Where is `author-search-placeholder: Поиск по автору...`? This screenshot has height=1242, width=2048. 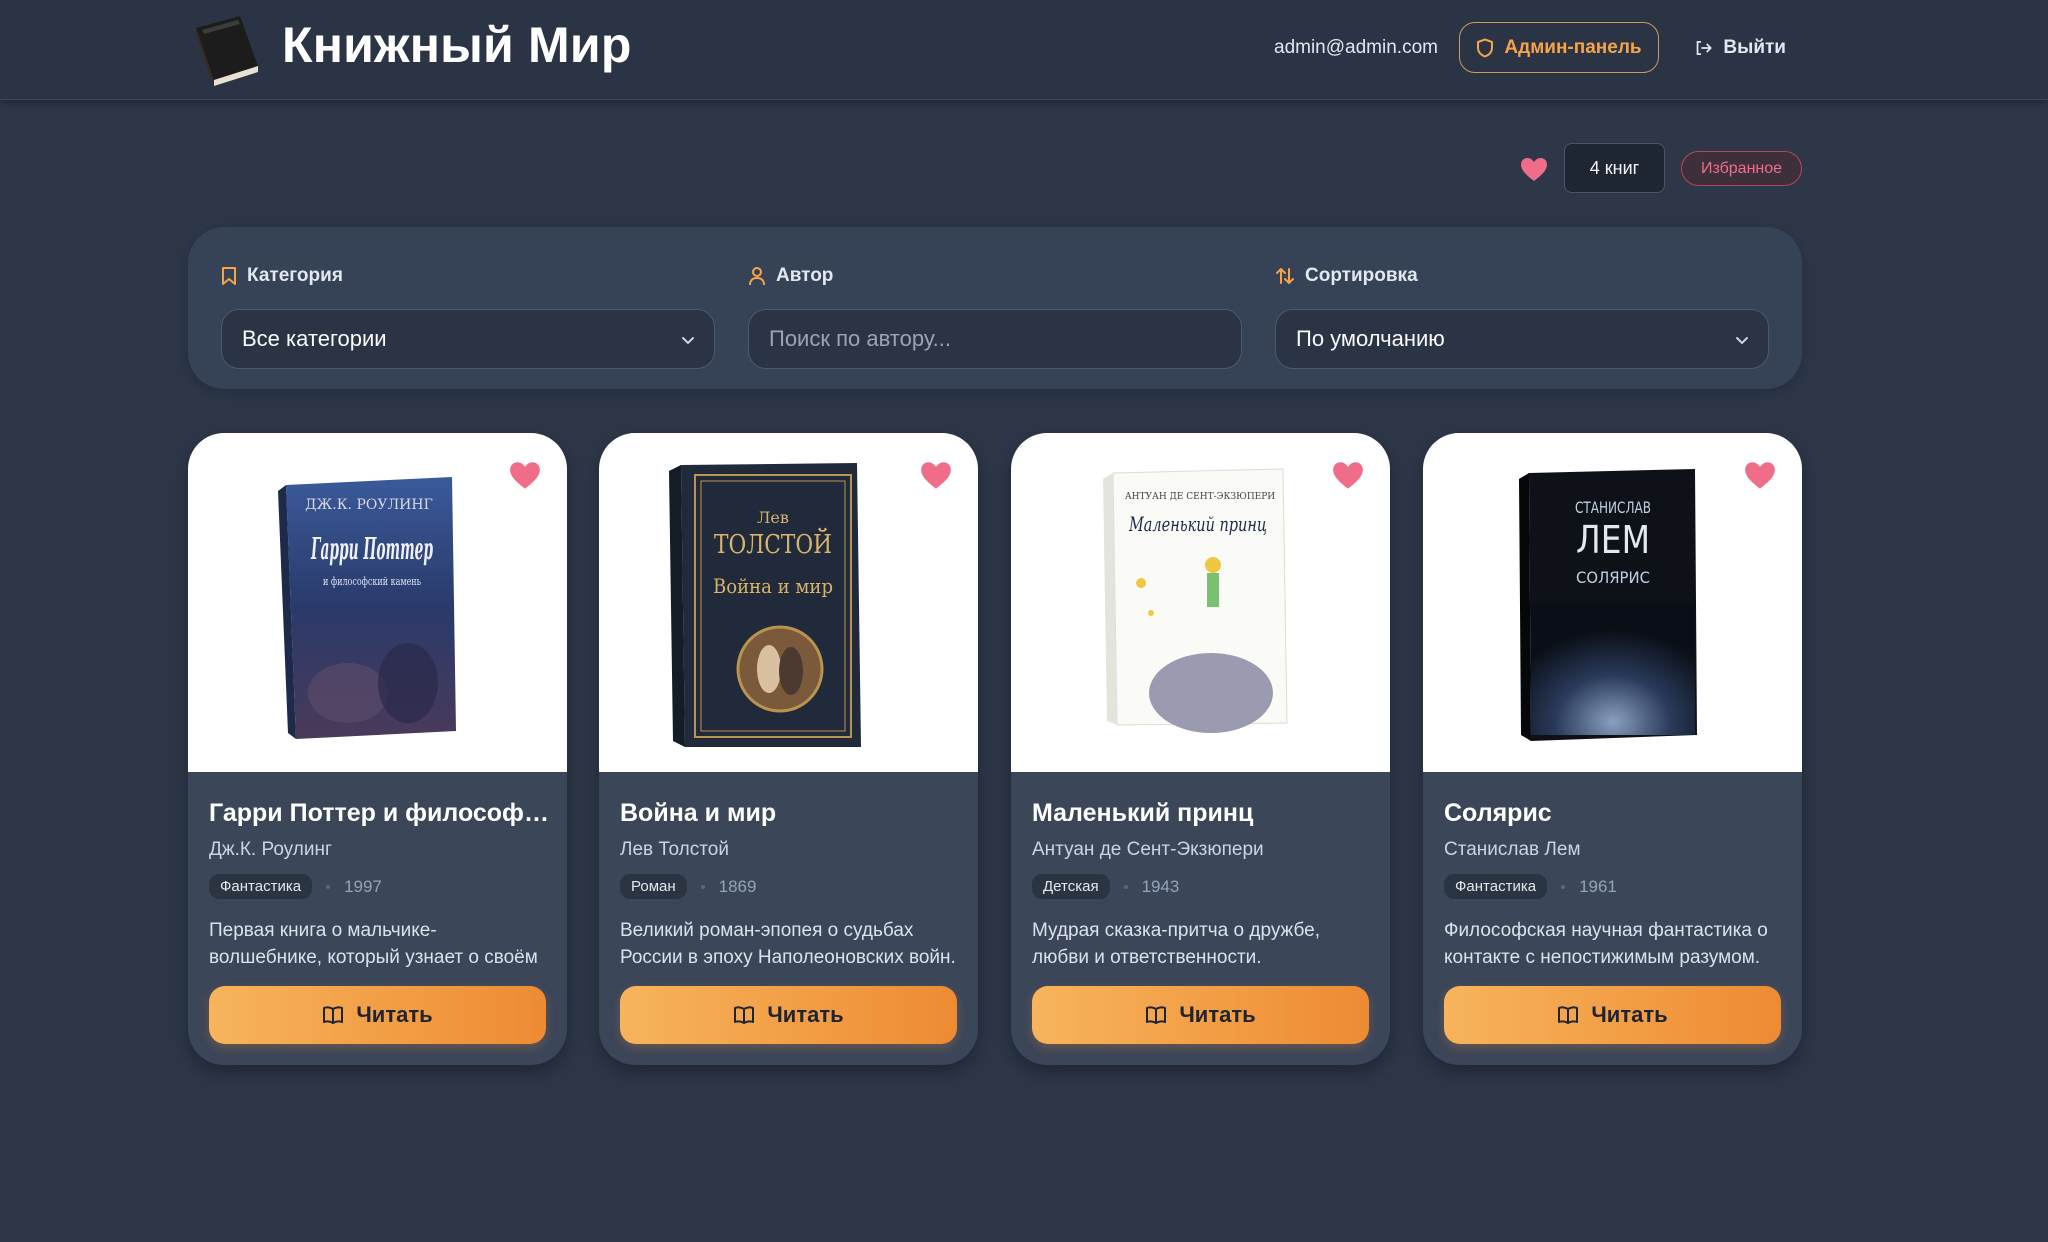
author-search-placeholder: Поиск по автору... is located at coordinates (860, 338).